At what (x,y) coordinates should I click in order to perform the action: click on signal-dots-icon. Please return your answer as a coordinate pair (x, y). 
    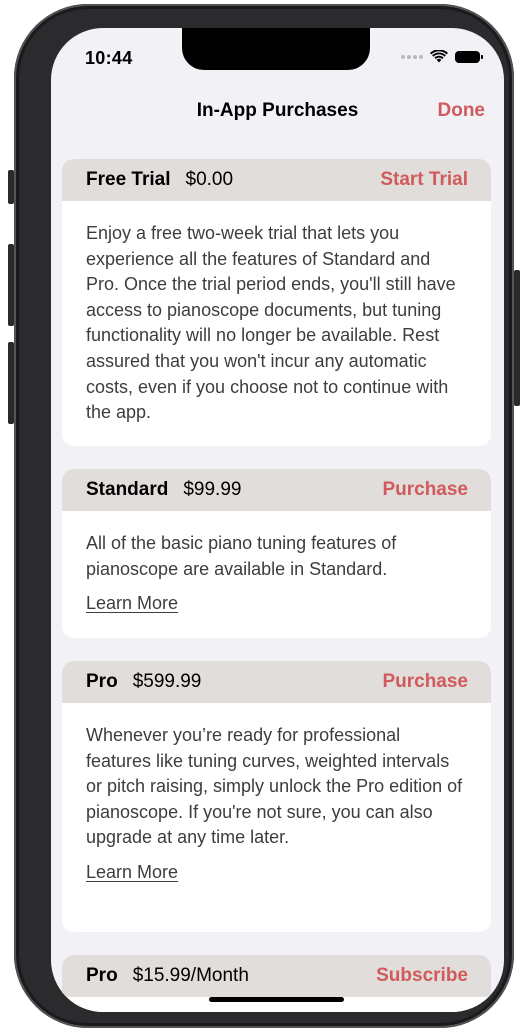
    Looking at the image, I should click on (412, 56).